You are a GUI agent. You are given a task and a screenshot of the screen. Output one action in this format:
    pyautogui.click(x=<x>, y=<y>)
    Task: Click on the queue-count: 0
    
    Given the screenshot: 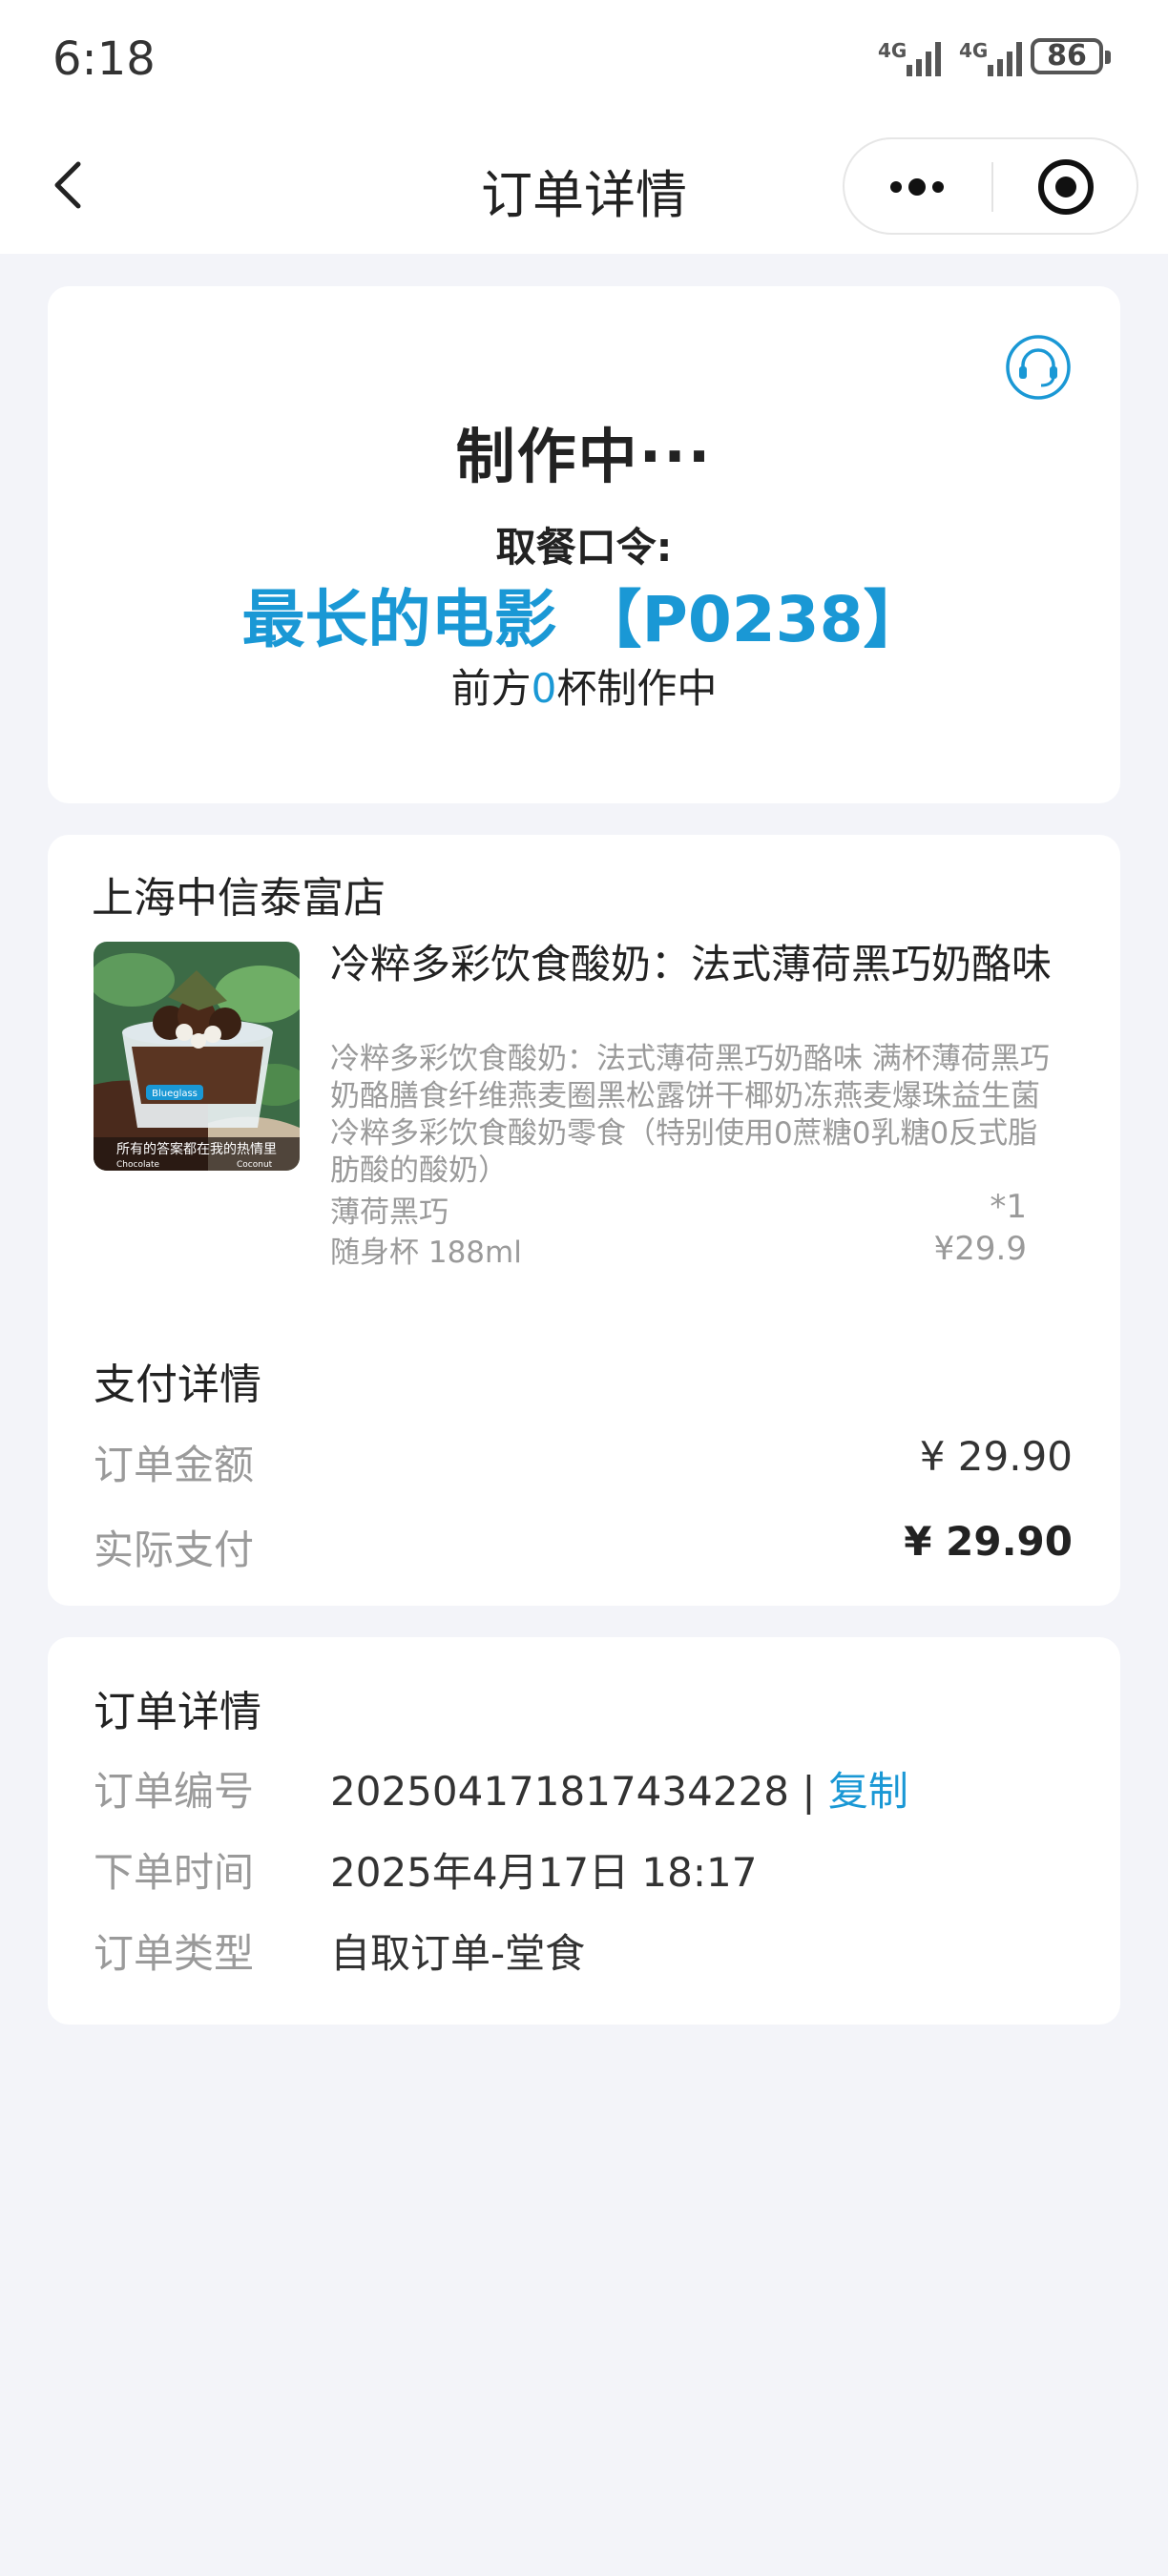 What is the action you would take?
    pyautogui.click(x=544, y=688)
    